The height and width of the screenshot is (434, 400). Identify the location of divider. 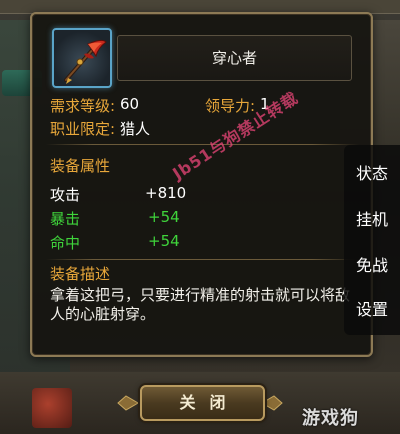
(202, 259).